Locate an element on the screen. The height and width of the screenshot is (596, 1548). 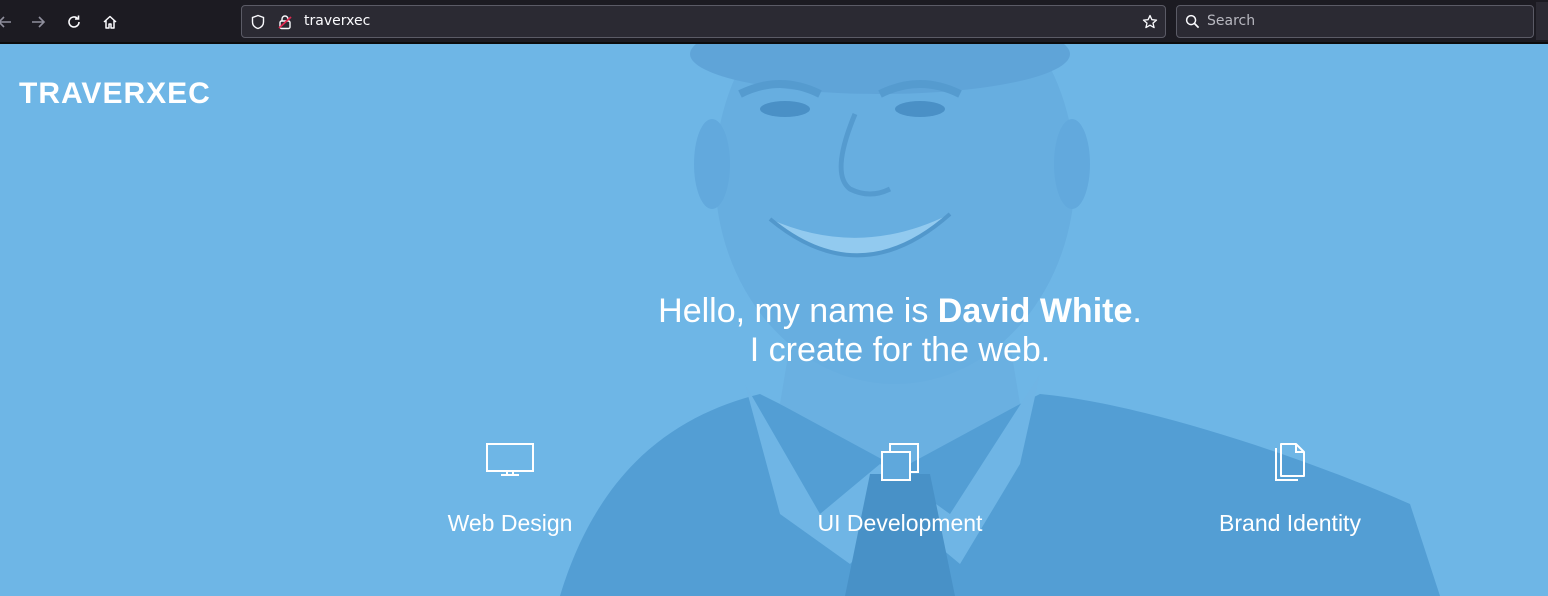
stacked-squares-icon is located at coordinates (900, 462).